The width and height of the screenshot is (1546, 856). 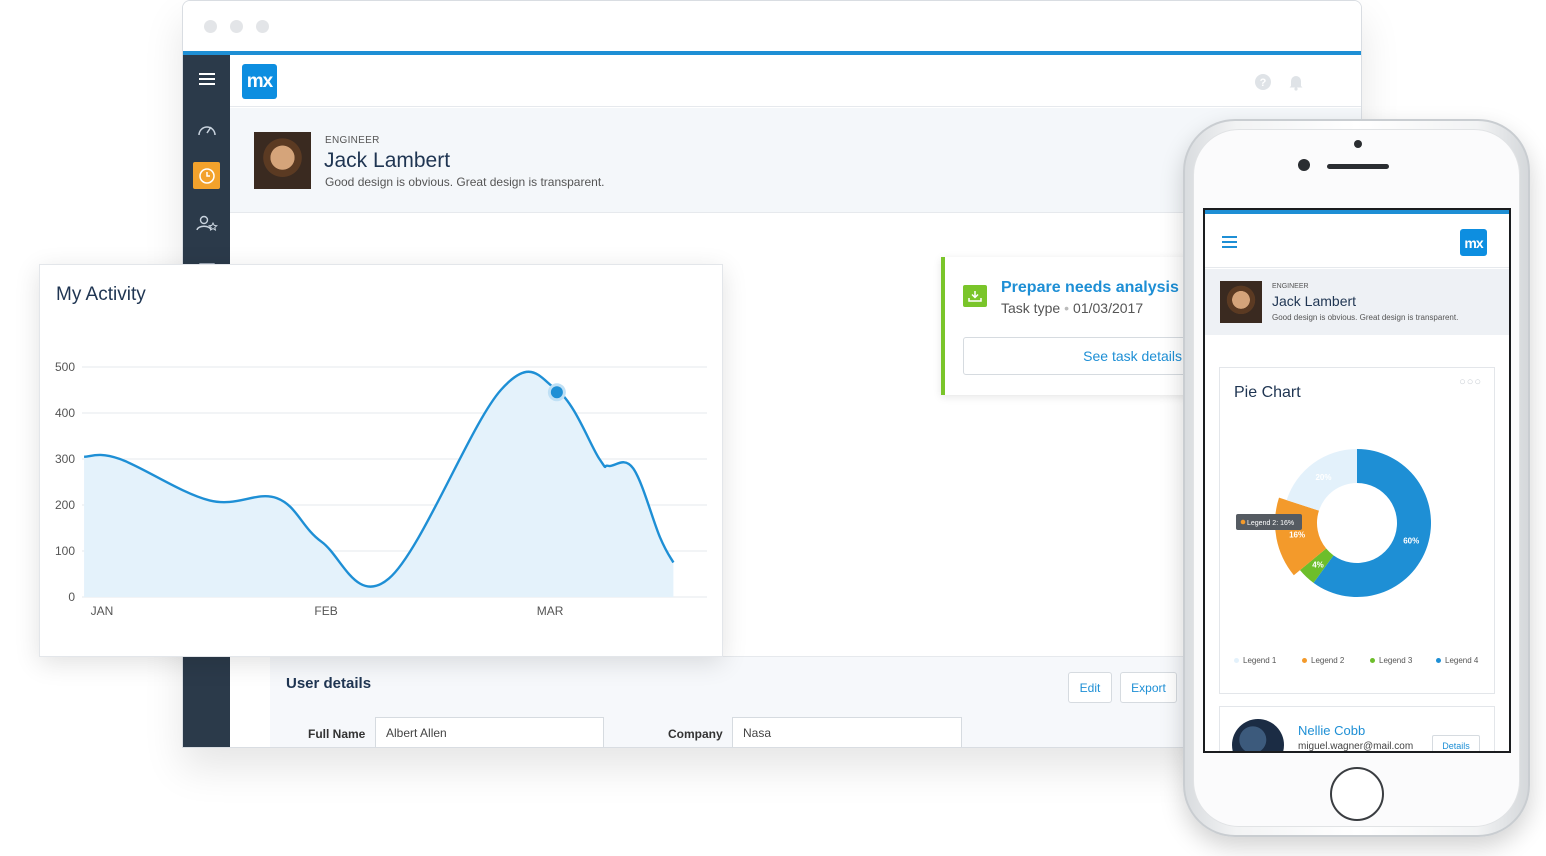 I want to click on legend-label-1: Legend 1, so click(x=1260, y=660).